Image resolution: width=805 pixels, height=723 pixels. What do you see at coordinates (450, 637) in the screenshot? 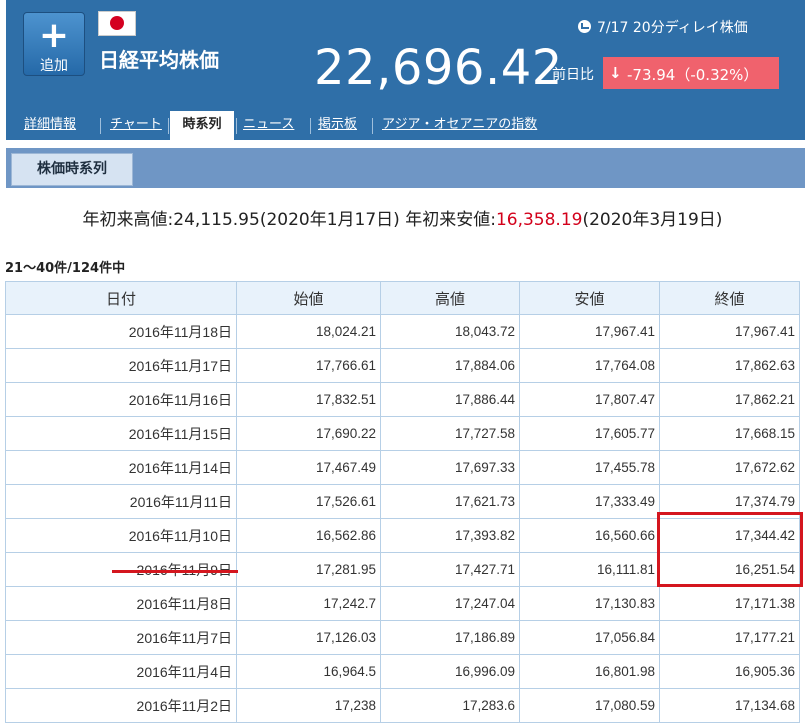
I see `cell-high: 17,186.89` at bounding box center [450, 637].